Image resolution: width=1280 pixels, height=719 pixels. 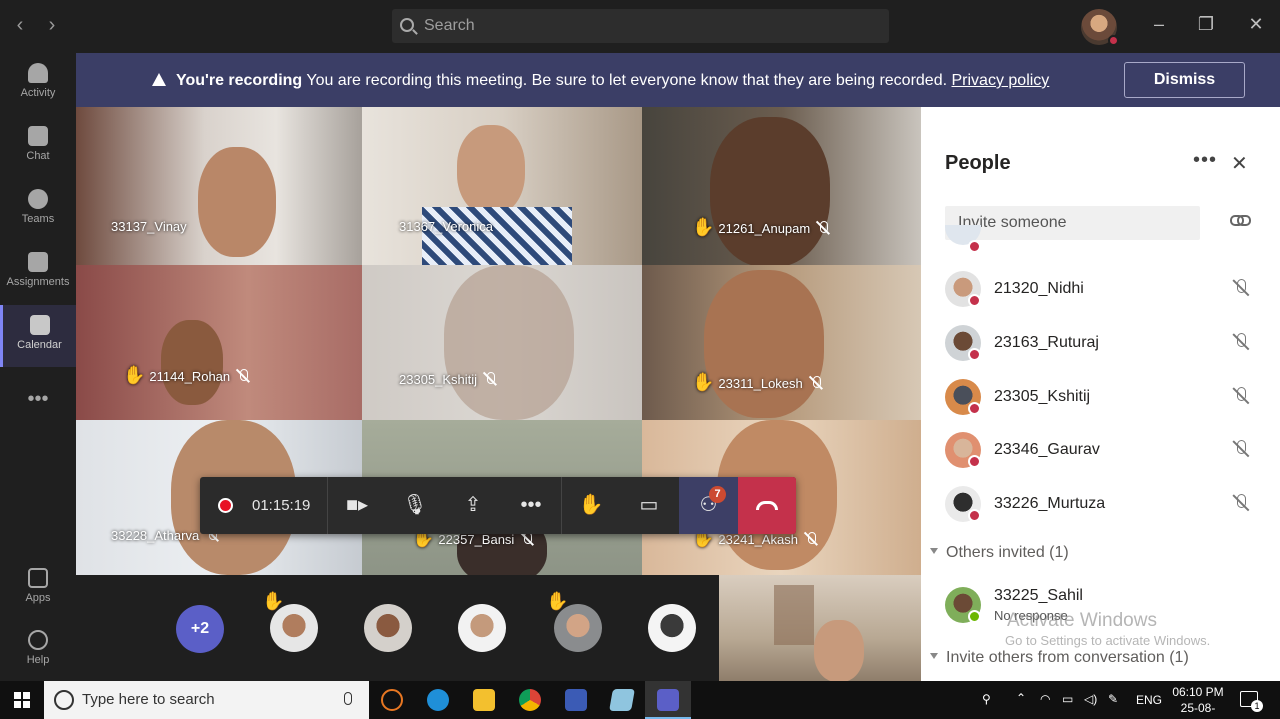 What do you see at coordinates (1159, 24) in the screenshot?
I see `minimize-icon: –` at bounding box center [1159, 24].